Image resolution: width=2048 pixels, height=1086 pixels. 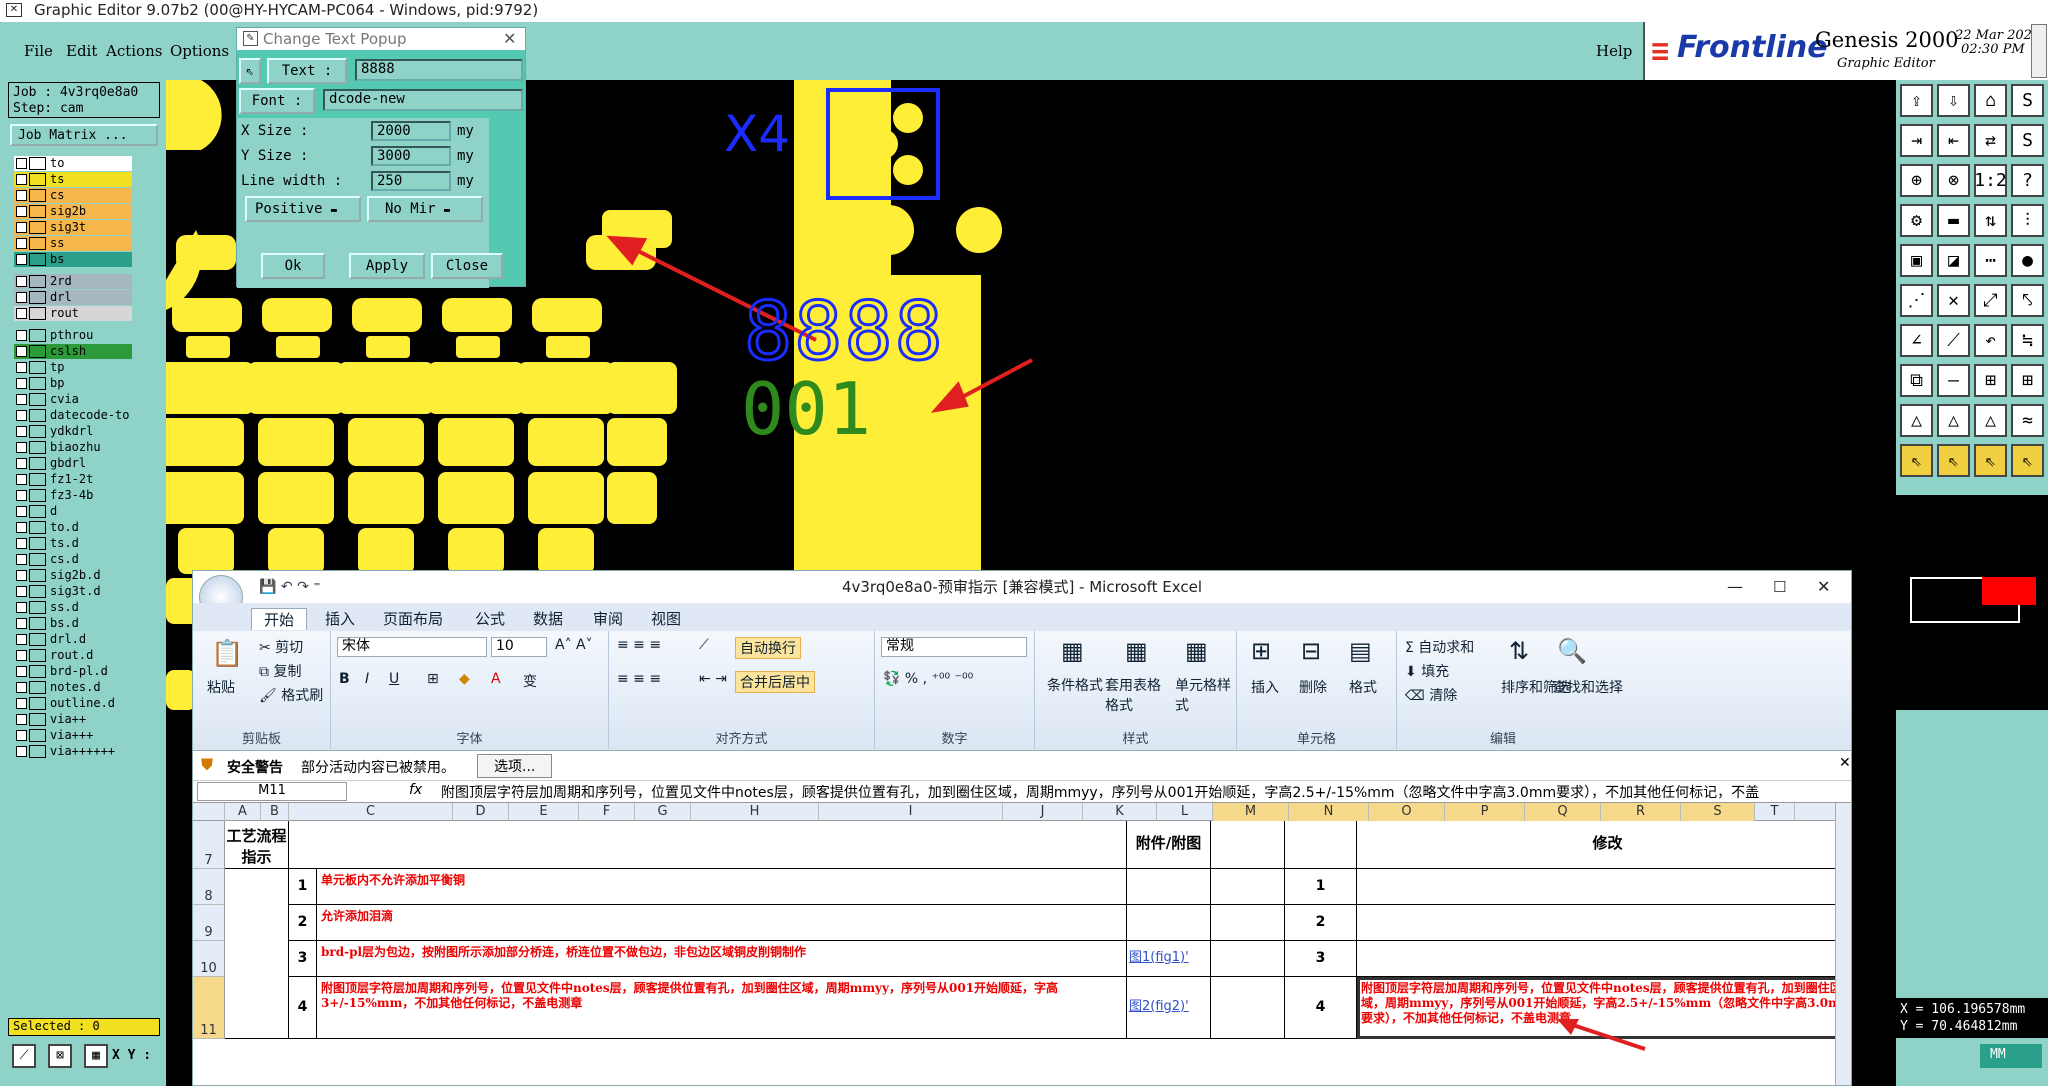 I want to click on tool-button-icon: ⊗, so click(x=1953, y=180).